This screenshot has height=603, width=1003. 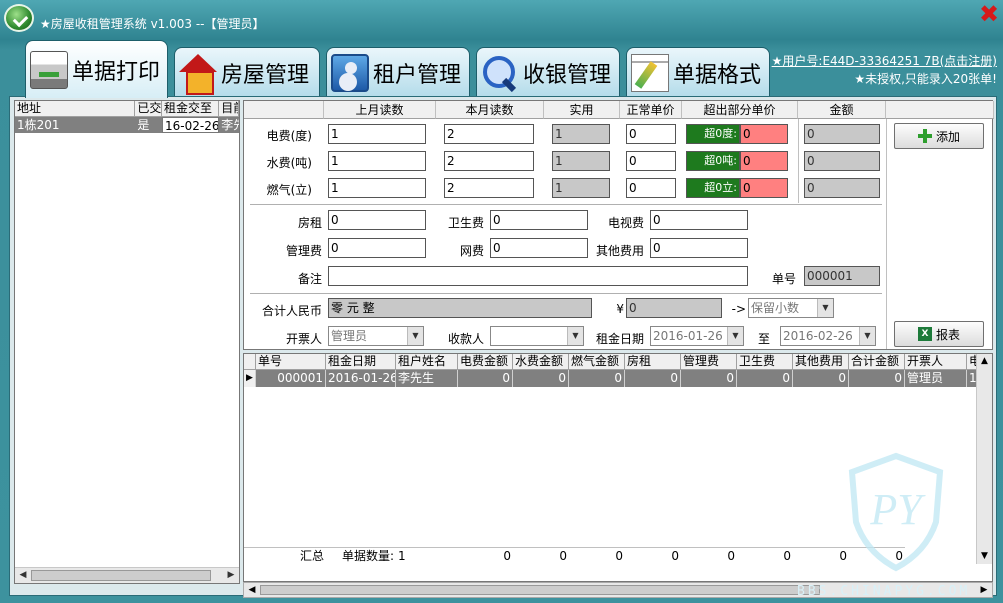 I want to click on license-notice: ★未授权,只能录入20张单!, so click(x=925, y=79).